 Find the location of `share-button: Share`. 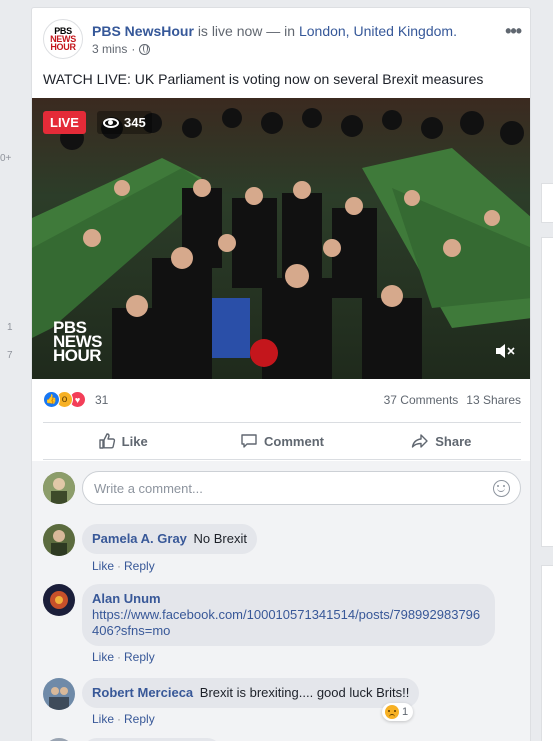

share-button: Share is located at coordinates (441, 441).